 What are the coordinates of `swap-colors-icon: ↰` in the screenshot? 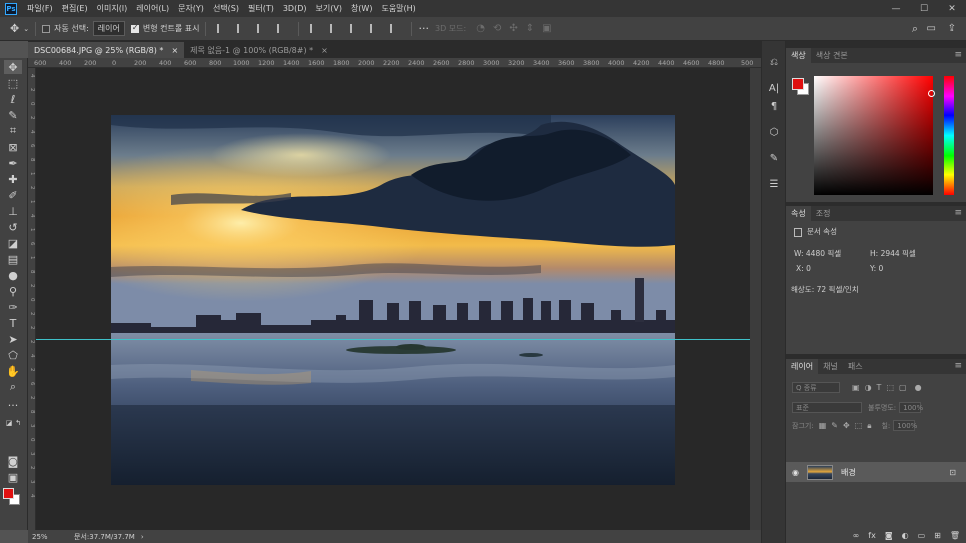 It's located at (18, 423).